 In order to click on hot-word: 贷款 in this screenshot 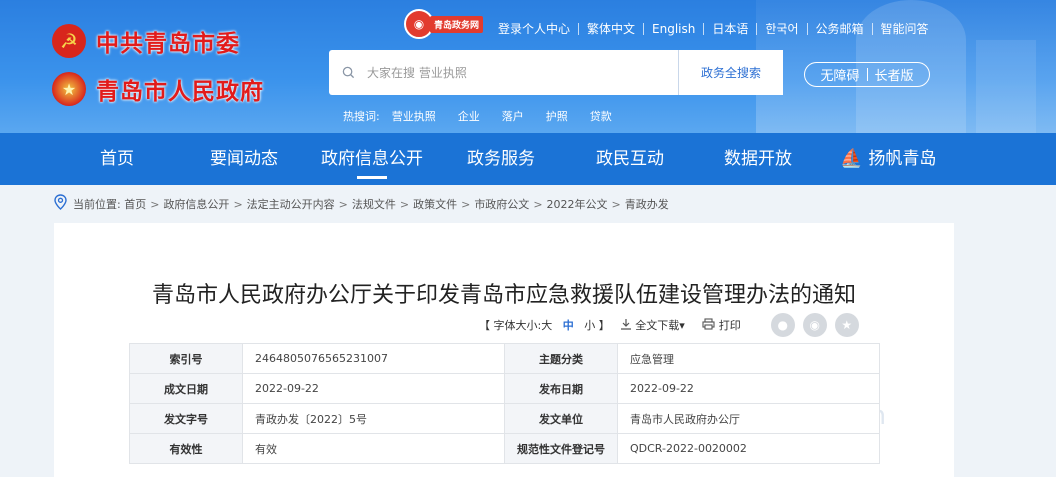, I will do `click(601, 116)`.